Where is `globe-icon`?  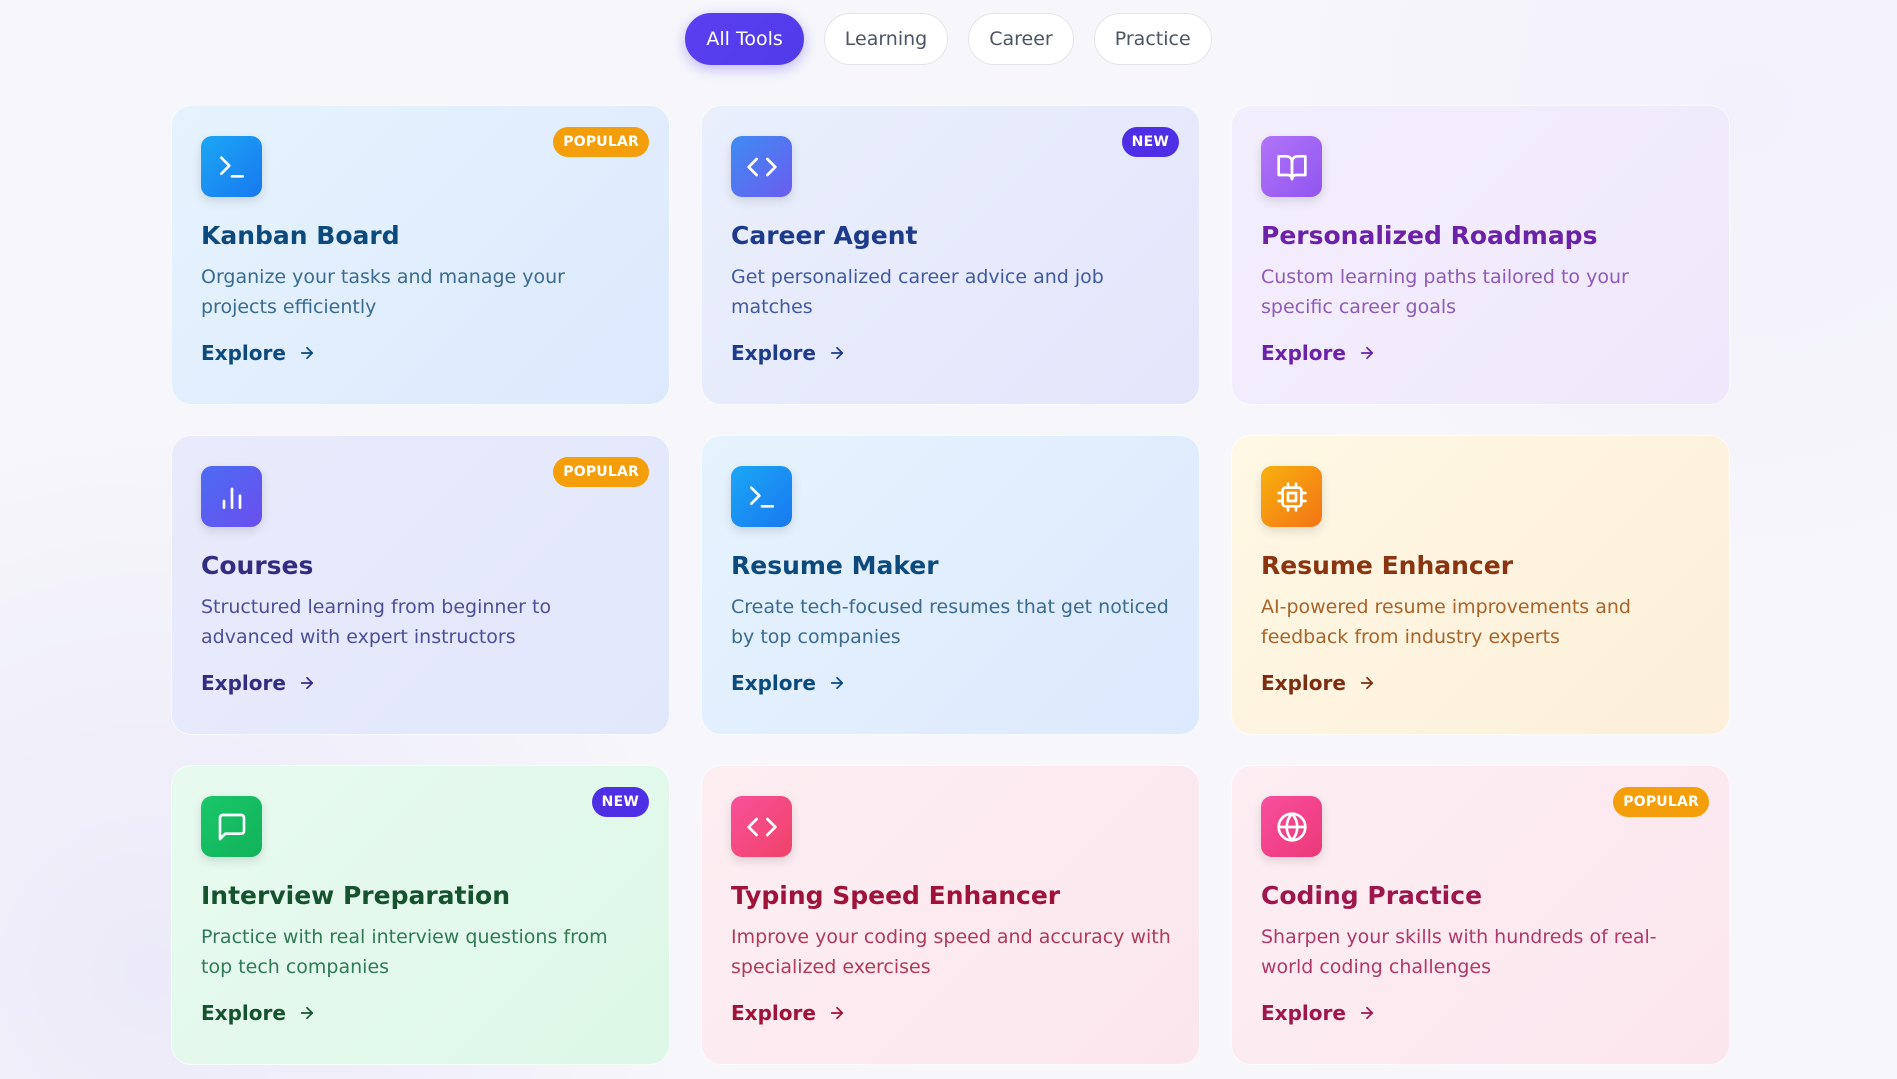
globe-icon is located at coordinates (1291, 826).